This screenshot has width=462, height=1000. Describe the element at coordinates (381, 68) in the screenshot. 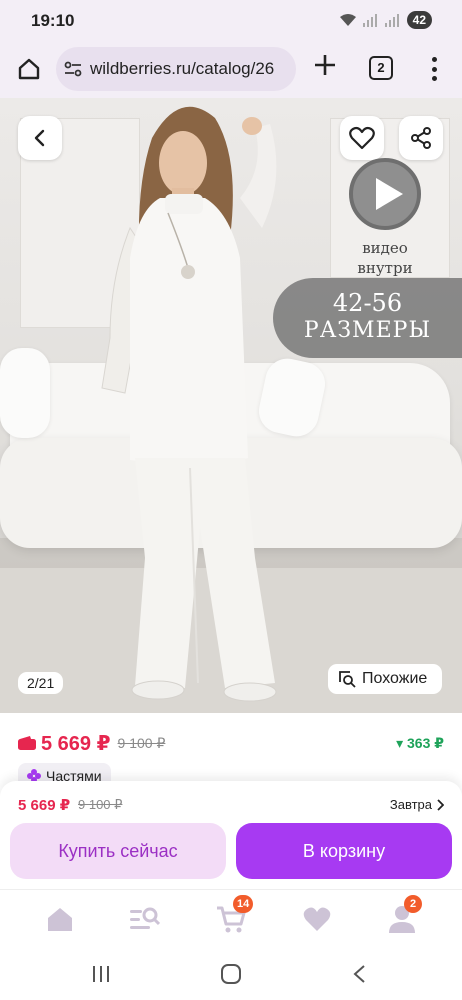

I see `tab-switcher-button: 2` at that location.